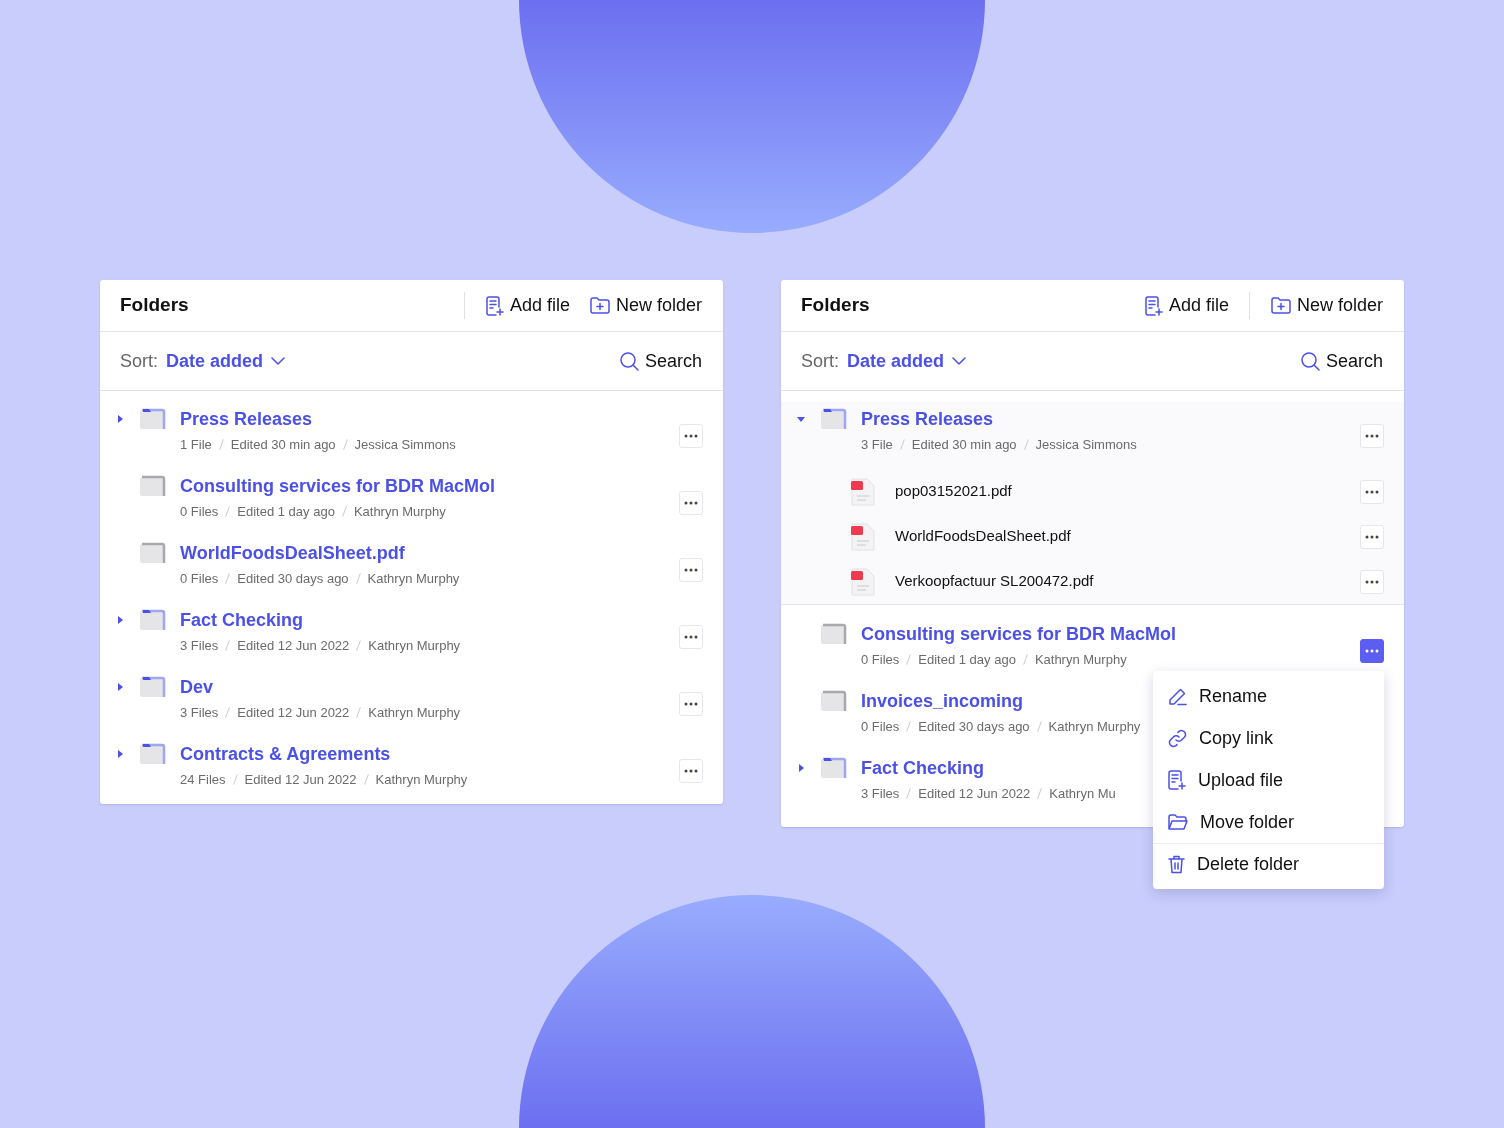  Describe the element at coordinates (1268, 738) in the screenshot. I see `menu-item: Copy link` at that location.